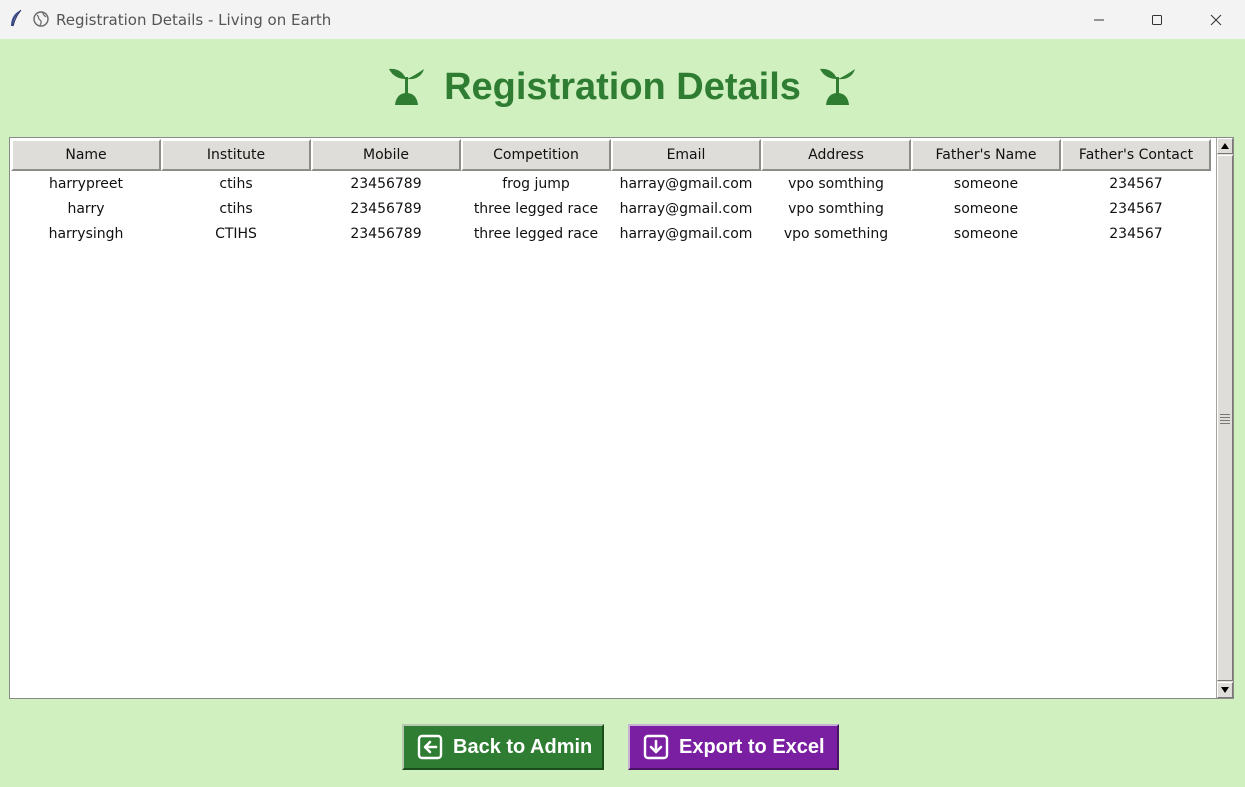  I want to click on arrow-up-icon, so click(1225, 146).